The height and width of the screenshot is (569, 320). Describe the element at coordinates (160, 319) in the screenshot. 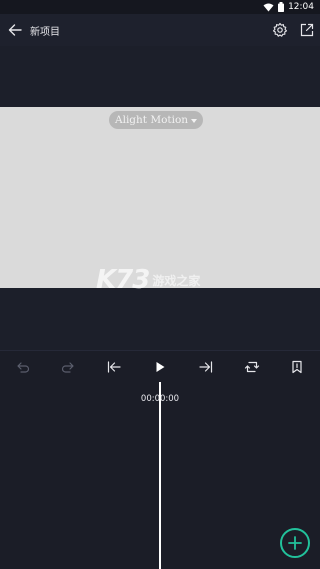

I see `preview-bottom-margin` at that location.